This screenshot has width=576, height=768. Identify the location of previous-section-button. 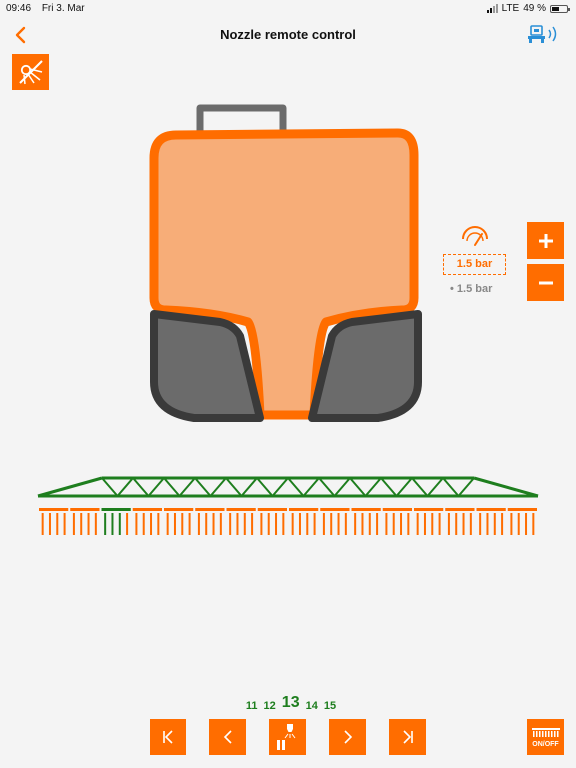
(227, 737).